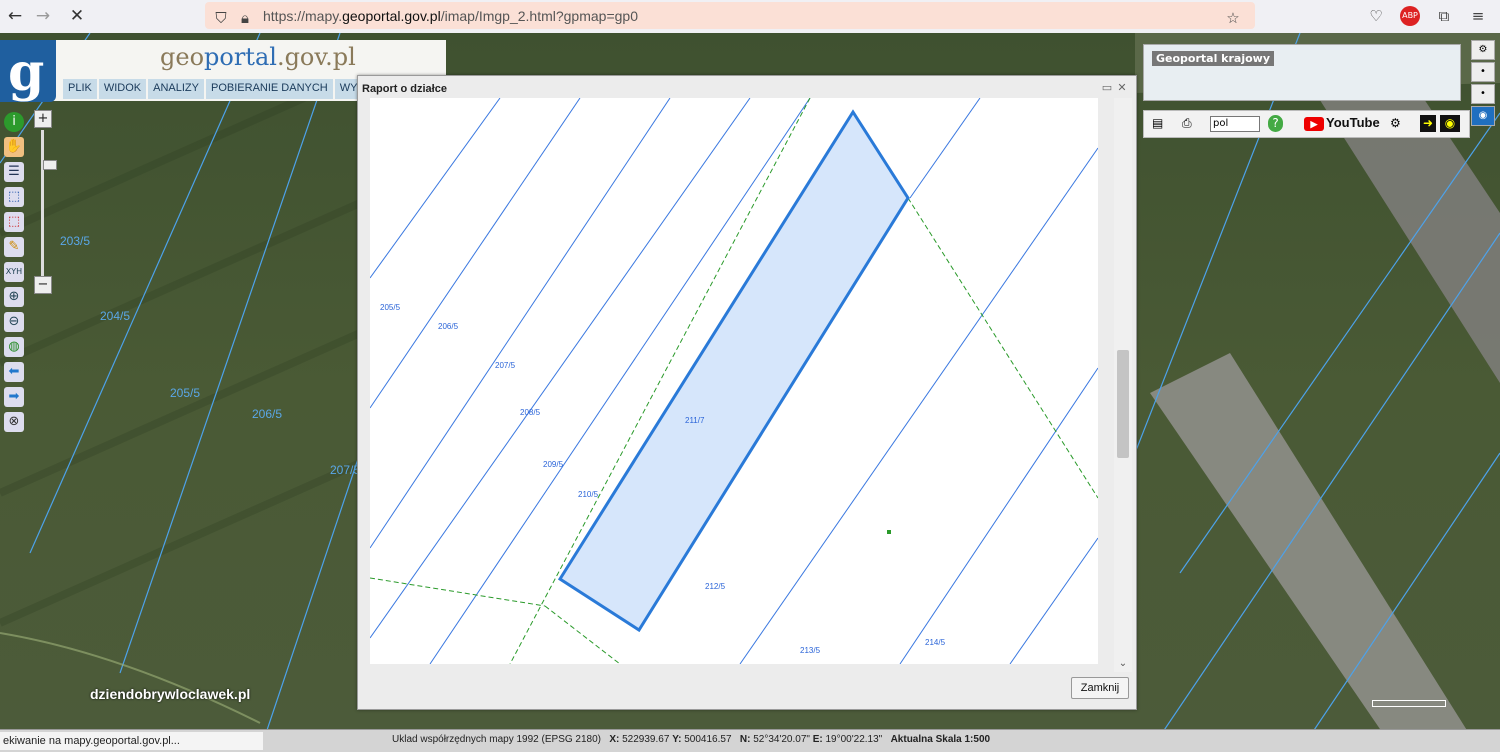 The width and height of the screenshot is (1500, 752). I want to click on parcel-label: 212/5, so click(715, 586).